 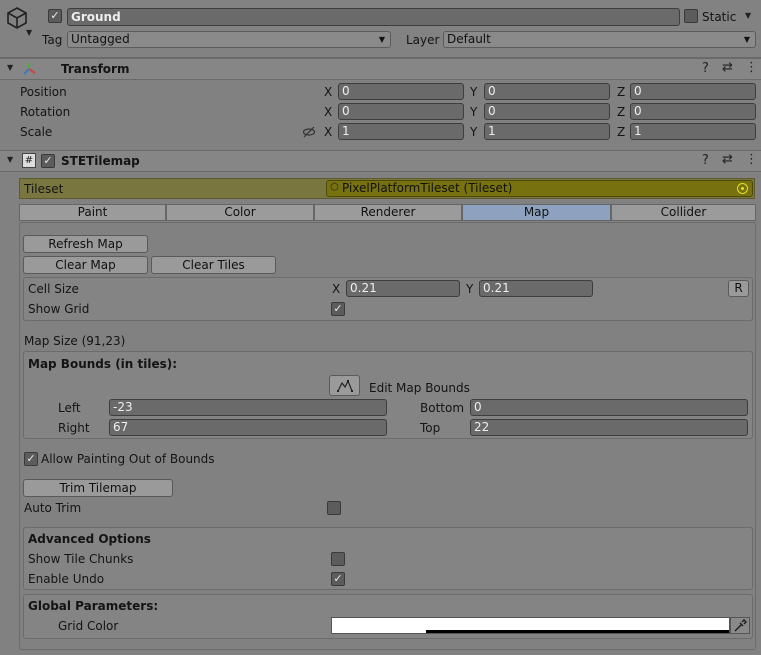 What do you see at coordinates (742, 188) in the screenshot?
I see `object-picker-icon` at bounding box center [742, 188].